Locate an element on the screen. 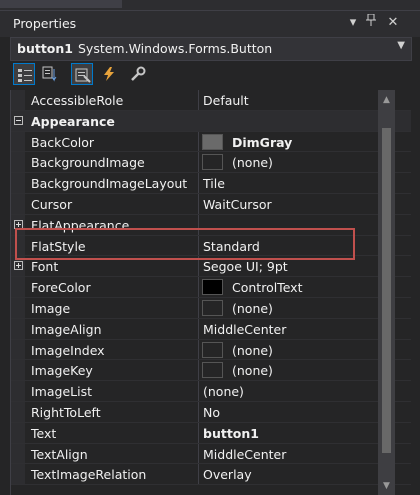 The height and width of the screenshot is (495, 420). panel-title: Properties is located at coordinates (45, 23).